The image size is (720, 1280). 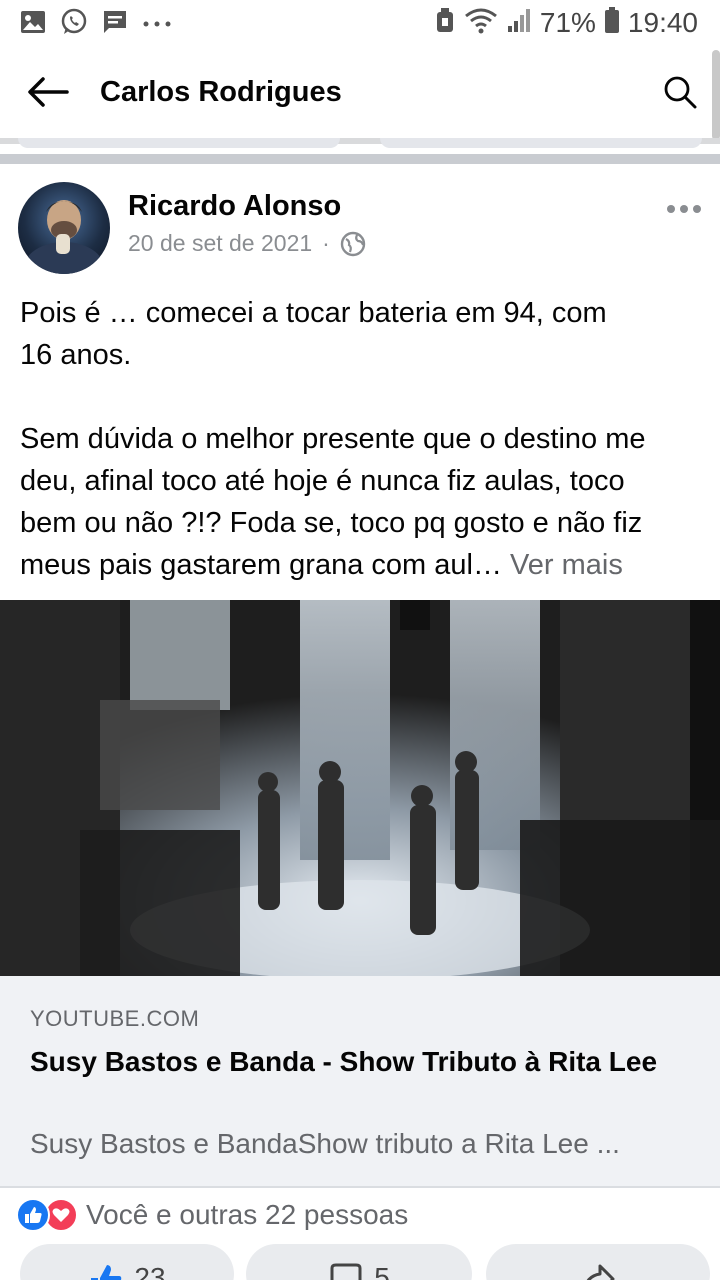 I want to click on post-text-line: 16 anos., so click(x=76, y=355).